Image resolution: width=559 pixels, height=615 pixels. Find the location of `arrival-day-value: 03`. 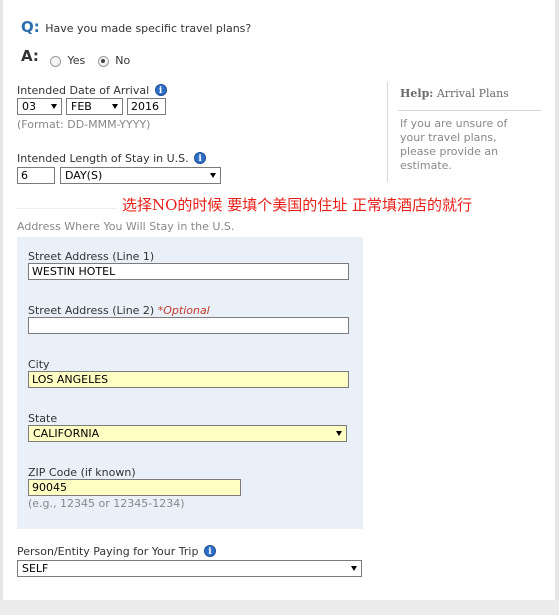

arrival-day-value: 03 is located at coordinates (29, 106).